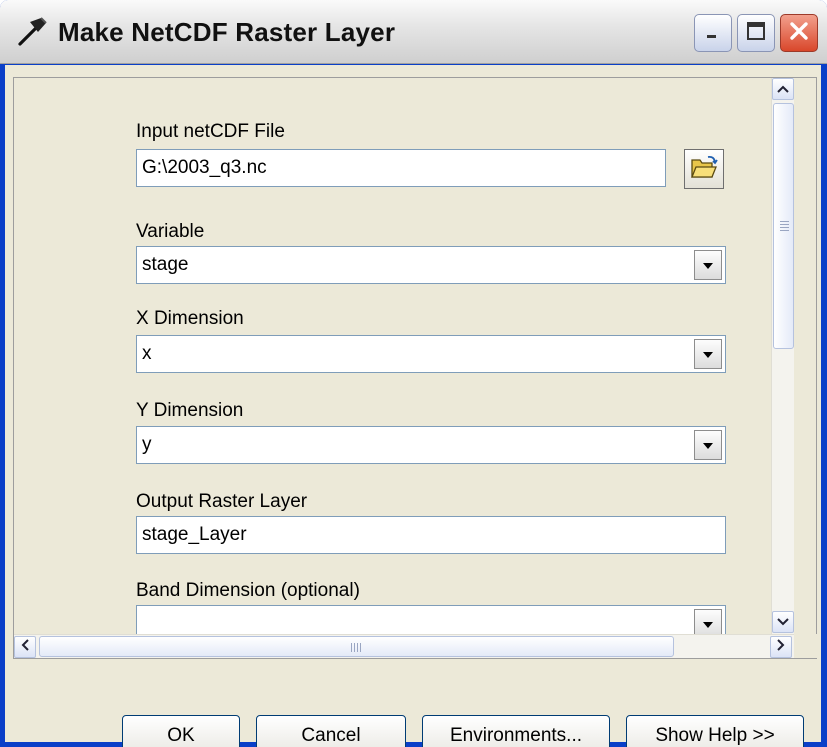 The image size is (827, 747). I want to click on band-dimension-label: Band Dimension (optional), so click(248, 590).